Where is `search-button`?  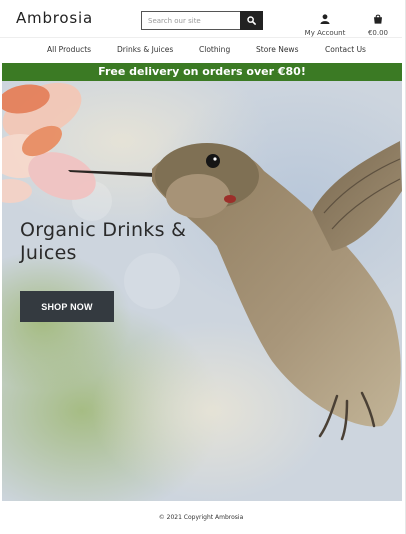
search-button is located at coordinates (251, 20).